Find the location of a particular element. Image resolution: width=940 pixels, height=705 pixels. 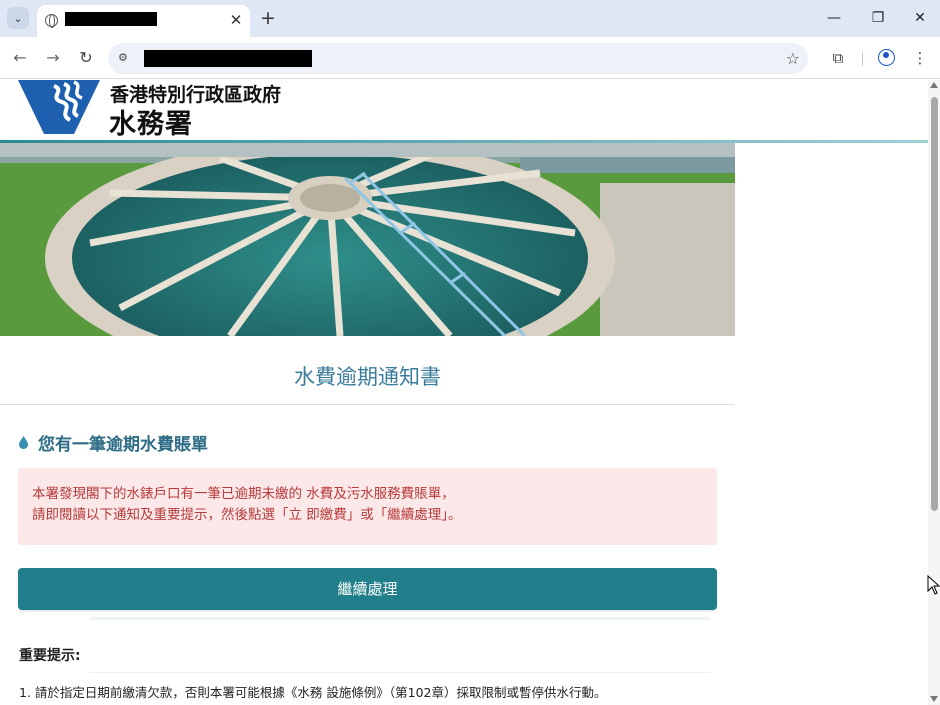

tab-search-icon: ⌄ is located at coordinates (18, 18).